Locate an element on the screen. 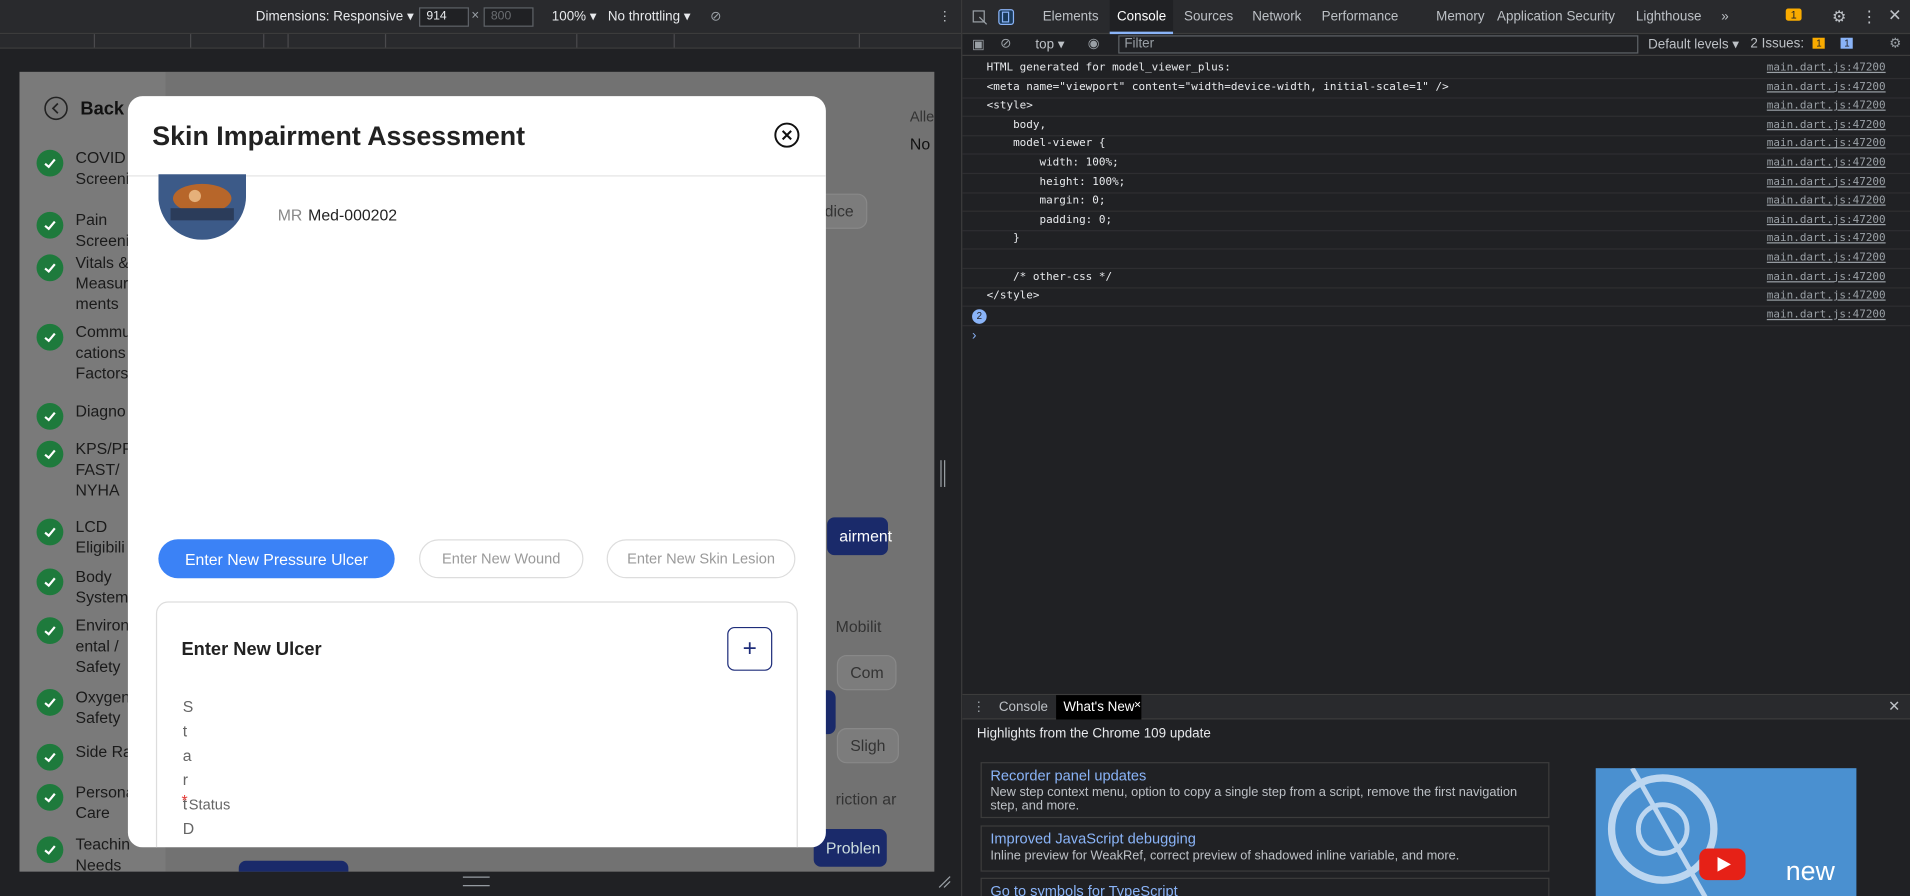 Image resolution: width=1910 pixels, height=896 pixels. sidebar-toggle-icon: ▣ is located at coordinates (978, 45).